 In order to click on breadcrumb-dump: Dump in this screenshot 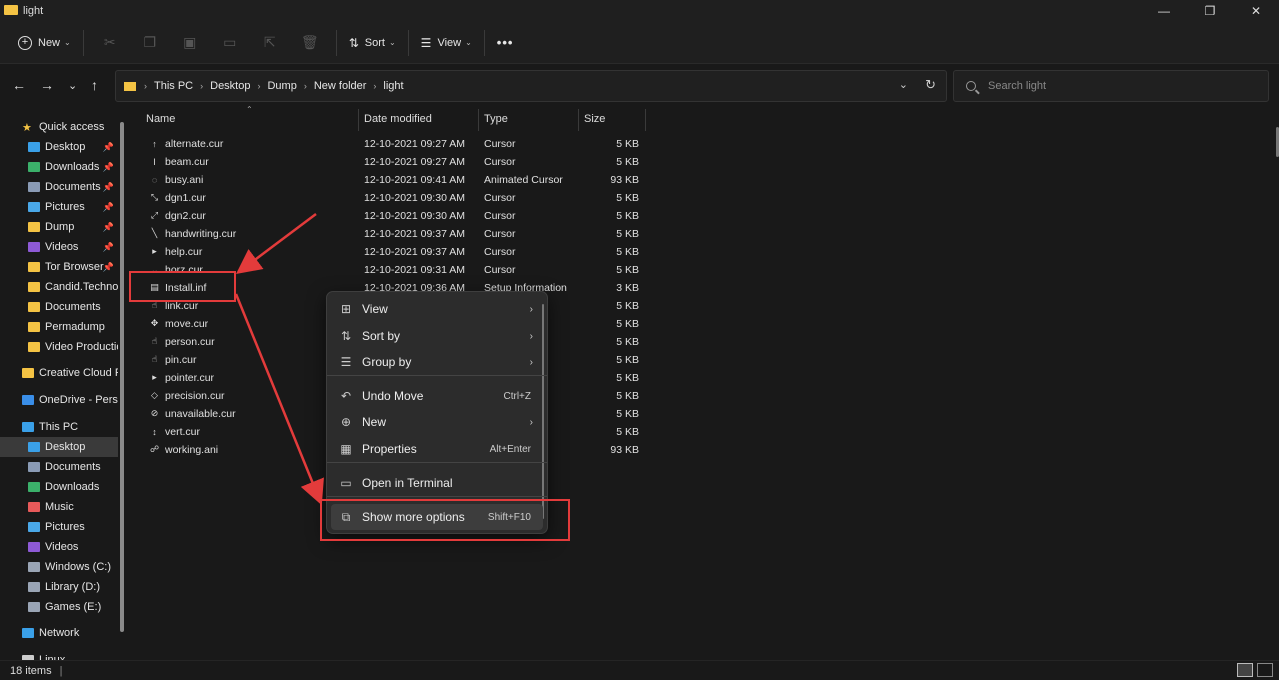, I will do `click(281, 86)`.